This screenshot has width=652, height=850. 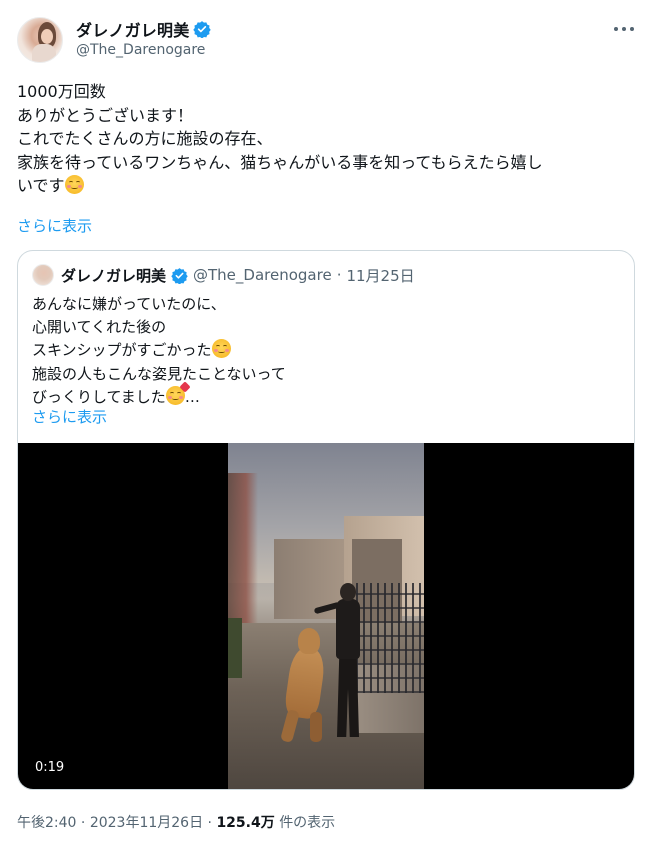 I want to click on author-name-row: ダレノガレ明美, so click(x=144, y=29).